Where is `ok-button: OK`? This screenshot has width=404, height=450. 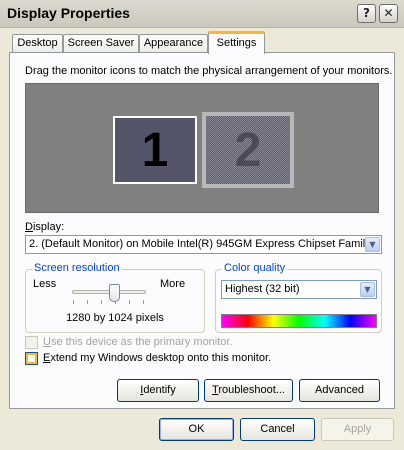 ok-button: OK is located at coordinates (196, 429).